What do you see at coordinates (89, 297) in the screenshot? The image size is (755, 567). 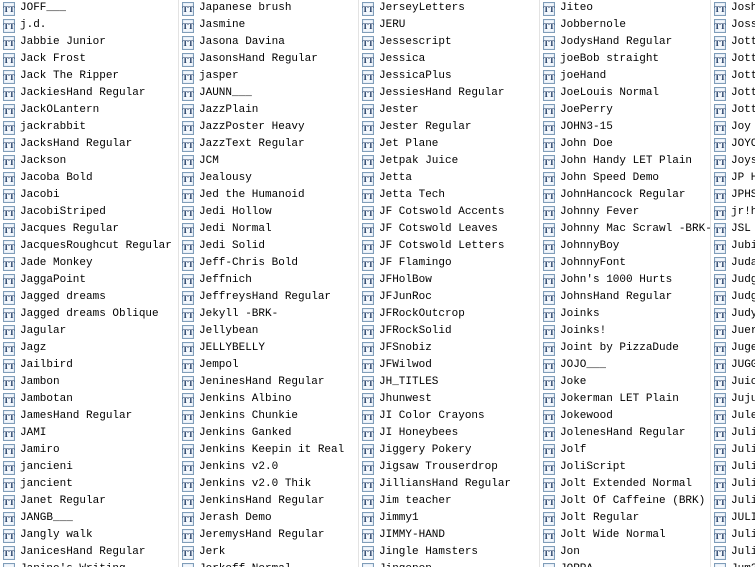 I see `font-list-item: TT Jagged dreams` at bounding box center [89, 297].